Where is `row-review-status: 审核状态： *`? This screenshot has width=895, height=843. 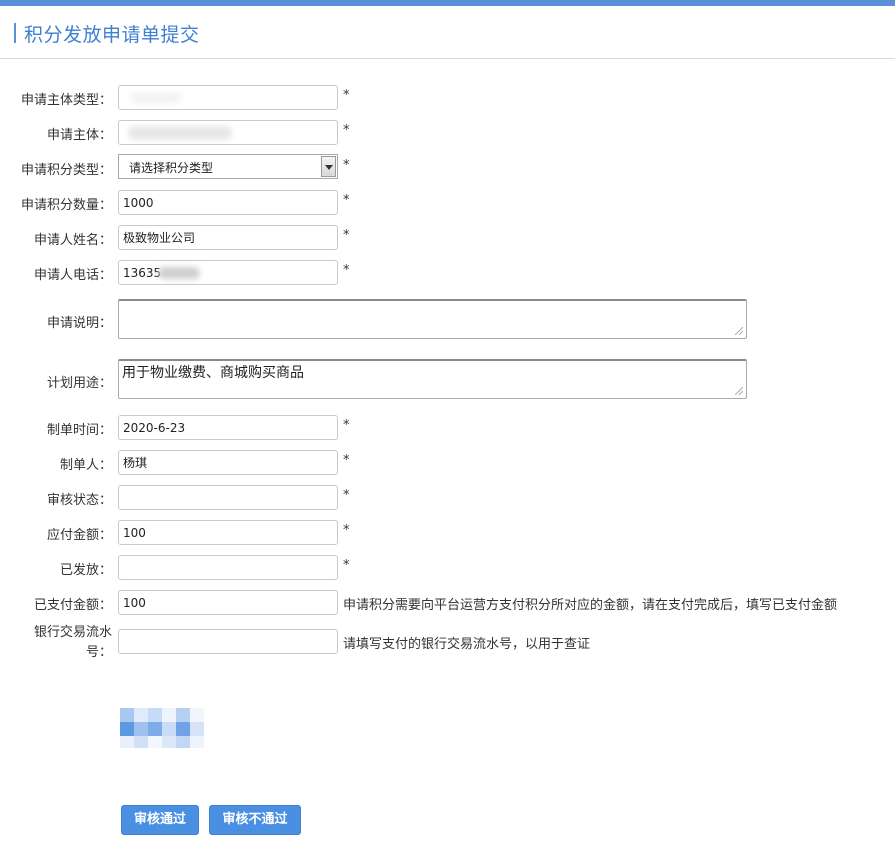
row-review-status: 审核状态： * is located at coordinates (447, 497).